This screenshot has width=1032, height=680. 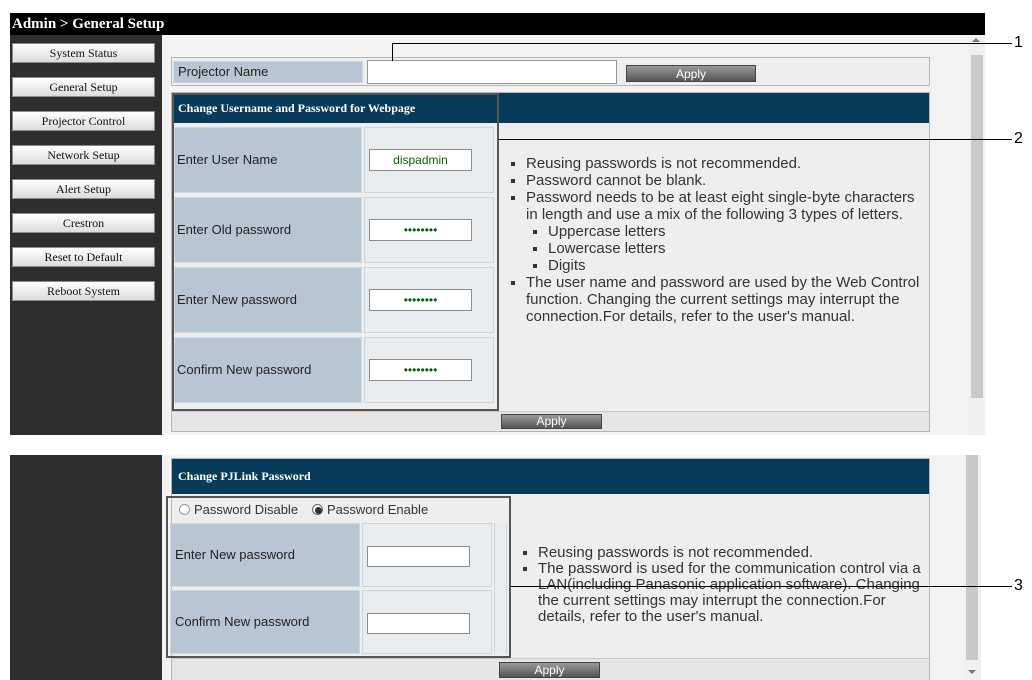 What do you see at coordinates (977, 226) in the screenshot?
I see `scrollbar-thumb` at bounding box center [977, 226].